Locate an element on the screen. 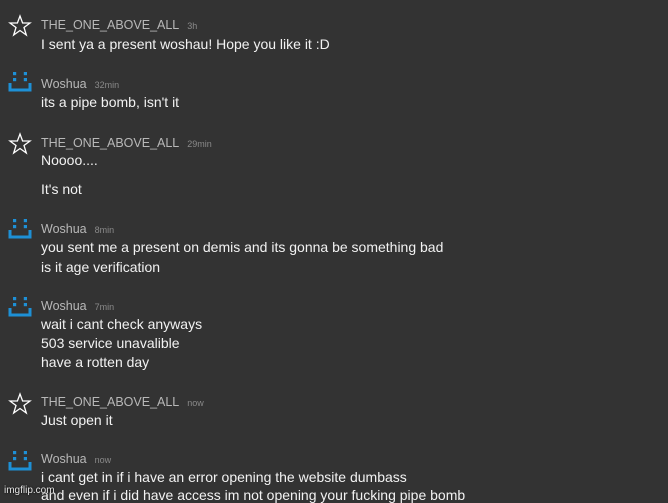 This screenshot has width=668, height=503. message-text: wait i cant check anyways is located at coordinates (122, 324).